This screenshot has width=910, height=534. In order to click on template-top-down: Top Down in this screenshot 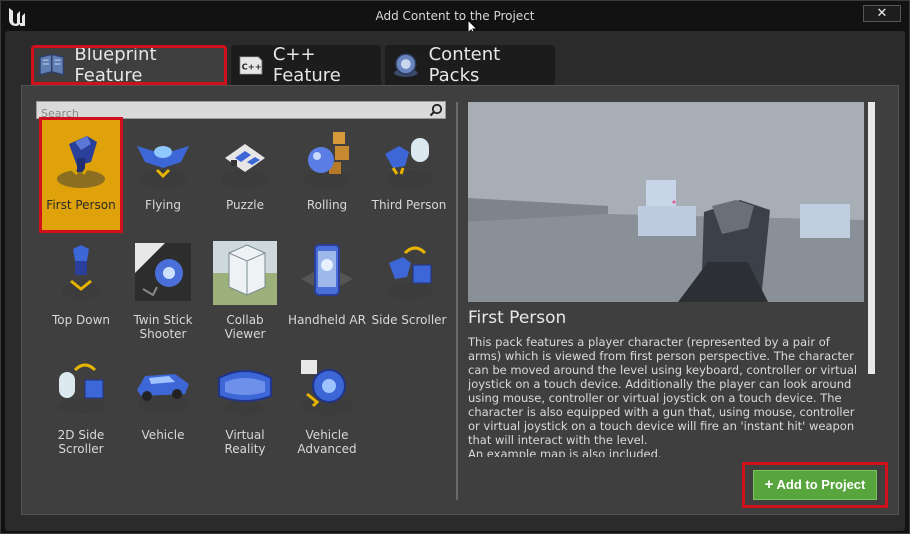, I will do `click(81, 290)`.